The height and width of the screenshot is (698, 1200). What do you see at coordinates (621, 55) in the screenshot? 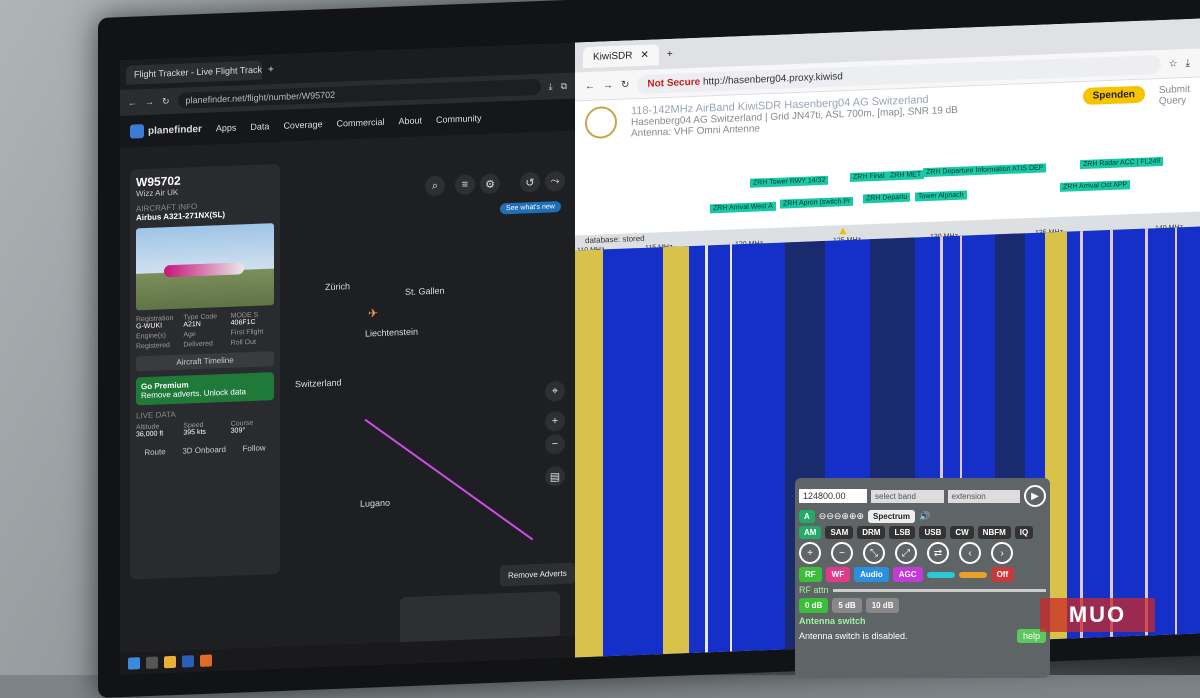
I see `tab-kiwisdr: KiwiSDR ✕` at bounding box center [621, 55].